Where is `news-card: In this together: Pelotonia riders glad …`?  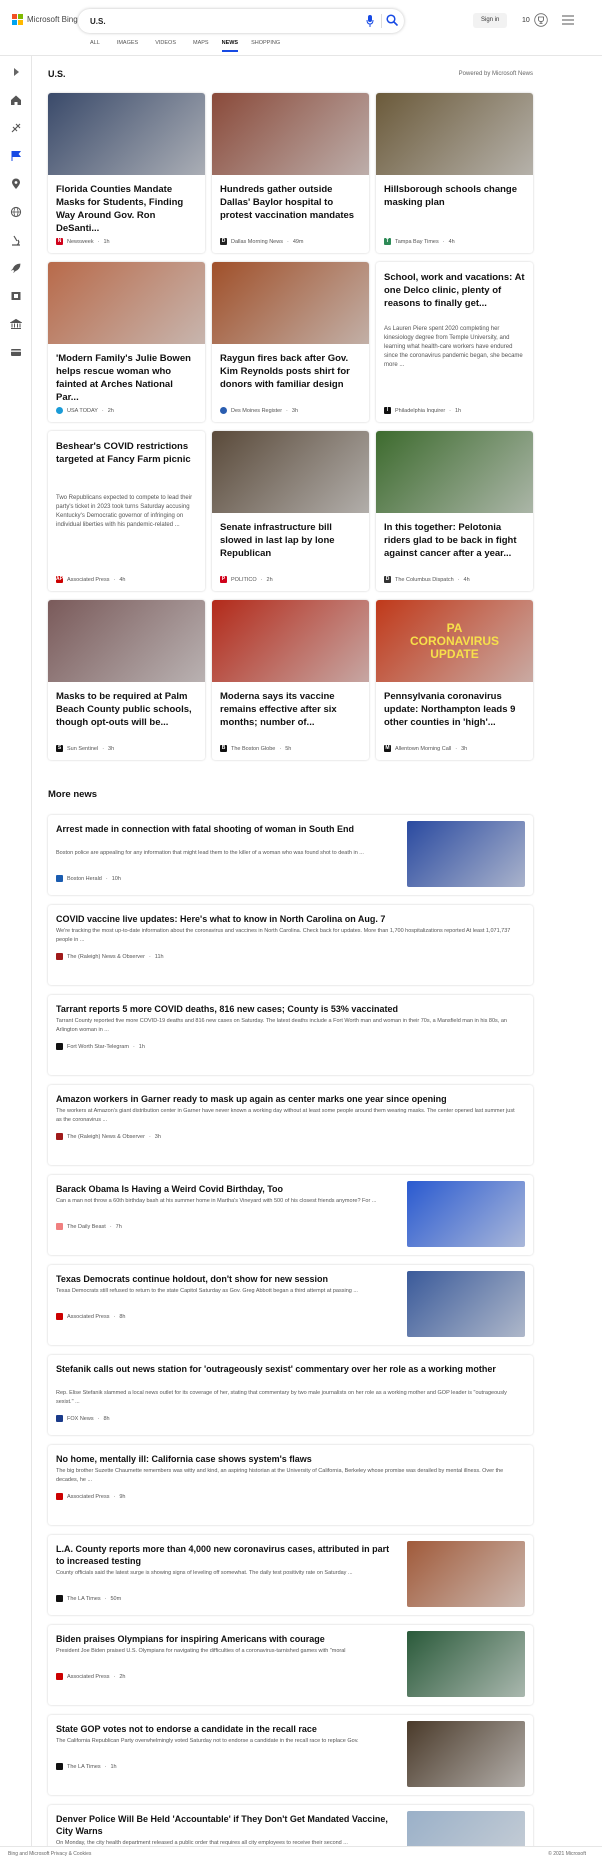
news-card: In this together: Pelotonia riders glad … is located at coordinates (454, 511).